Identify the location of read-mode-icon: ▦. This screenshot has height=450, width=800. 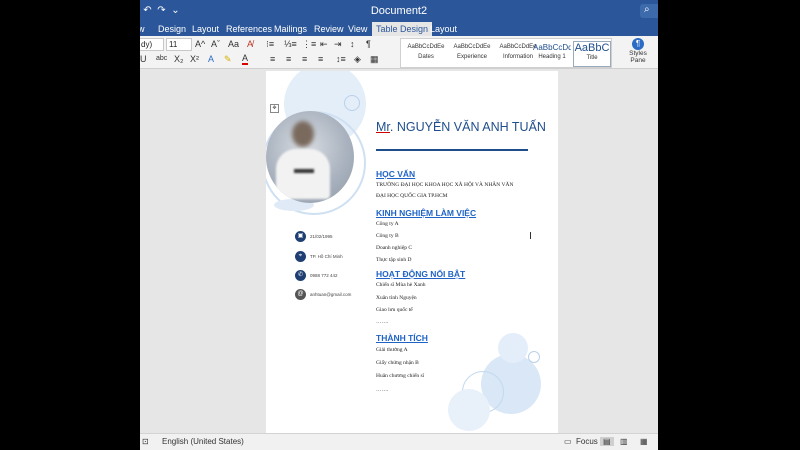
(644, 441).